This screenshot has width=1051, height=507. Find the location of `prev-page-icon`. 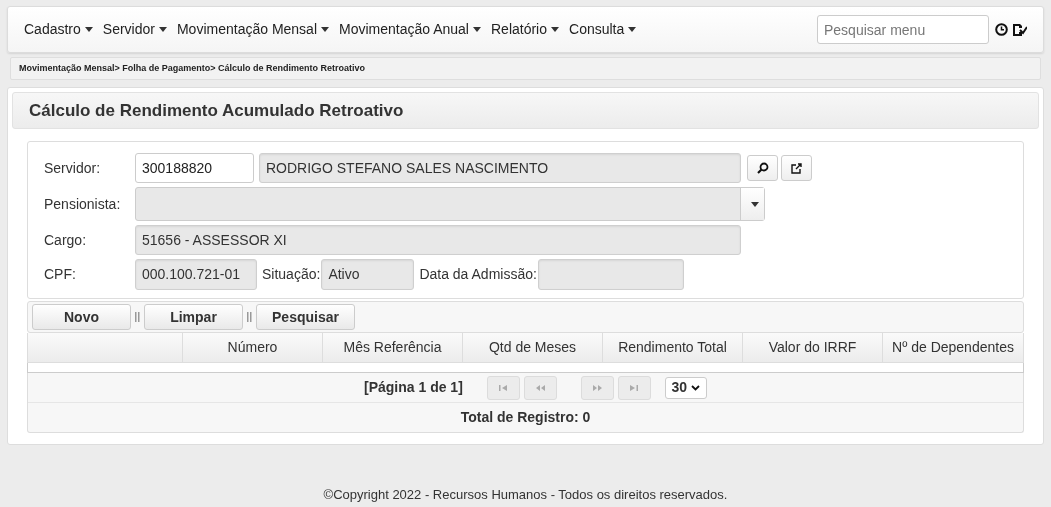

prev-page-icon is located at coordinates (540, 387).